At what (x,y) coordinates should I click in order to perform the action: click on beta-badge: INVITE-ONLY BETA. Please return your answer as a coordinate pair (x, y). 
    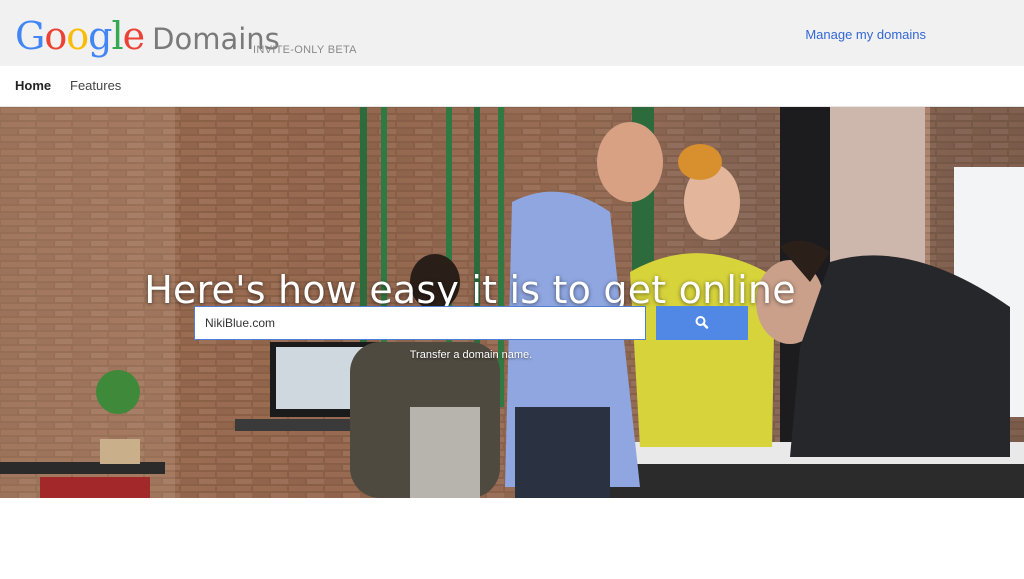
    Looking at the image, I should click on (305, 50).